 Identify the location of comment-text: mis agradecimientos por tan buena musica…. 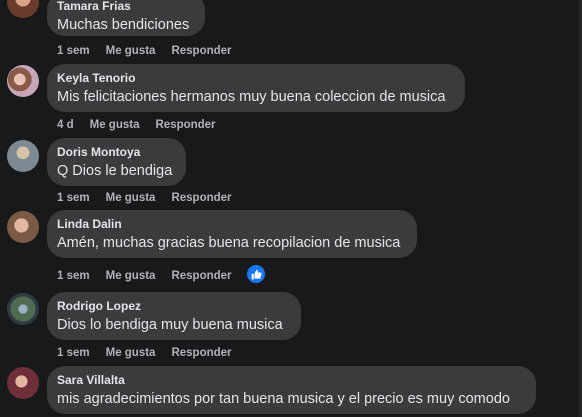
(283, 399).